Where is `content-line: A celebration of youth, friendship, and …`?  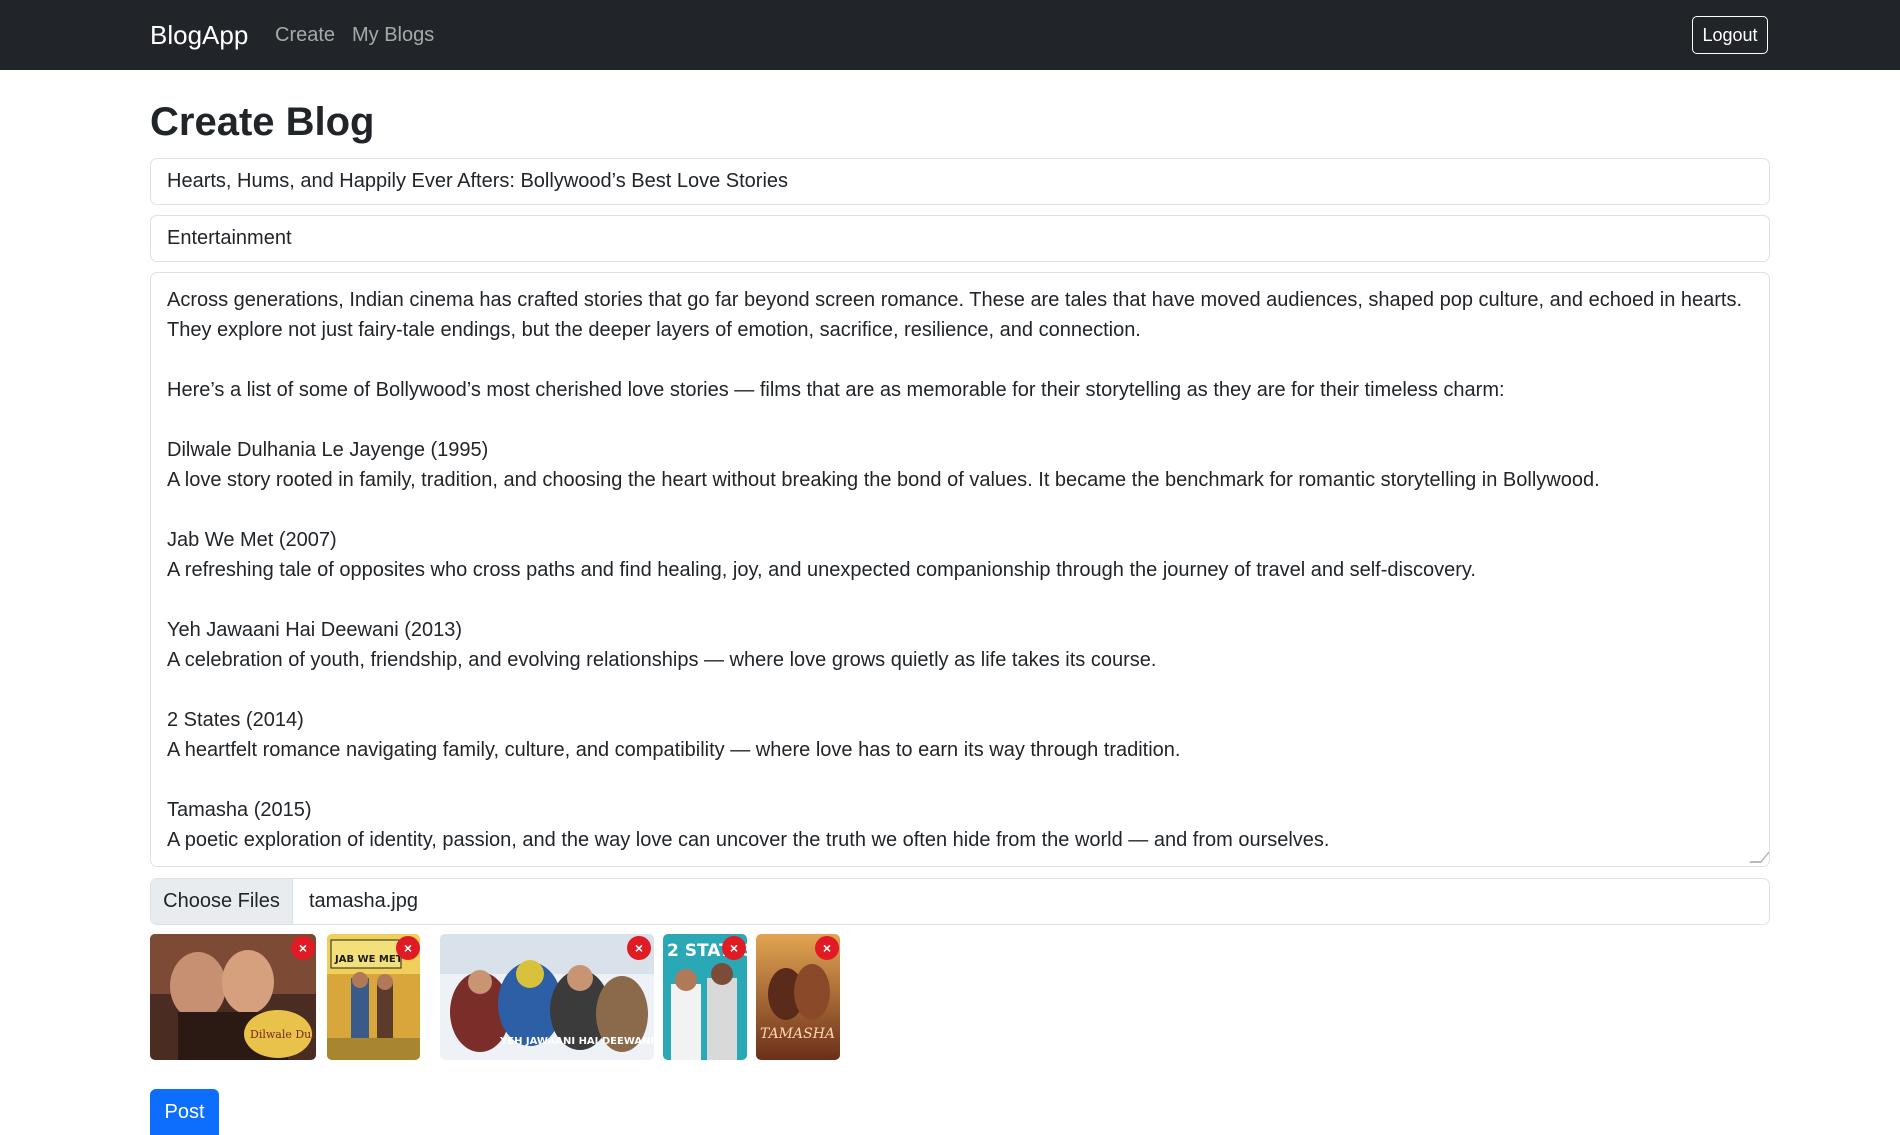 content-line: A celebration of youth, friendship, and … is located at coordinates (662, 660).